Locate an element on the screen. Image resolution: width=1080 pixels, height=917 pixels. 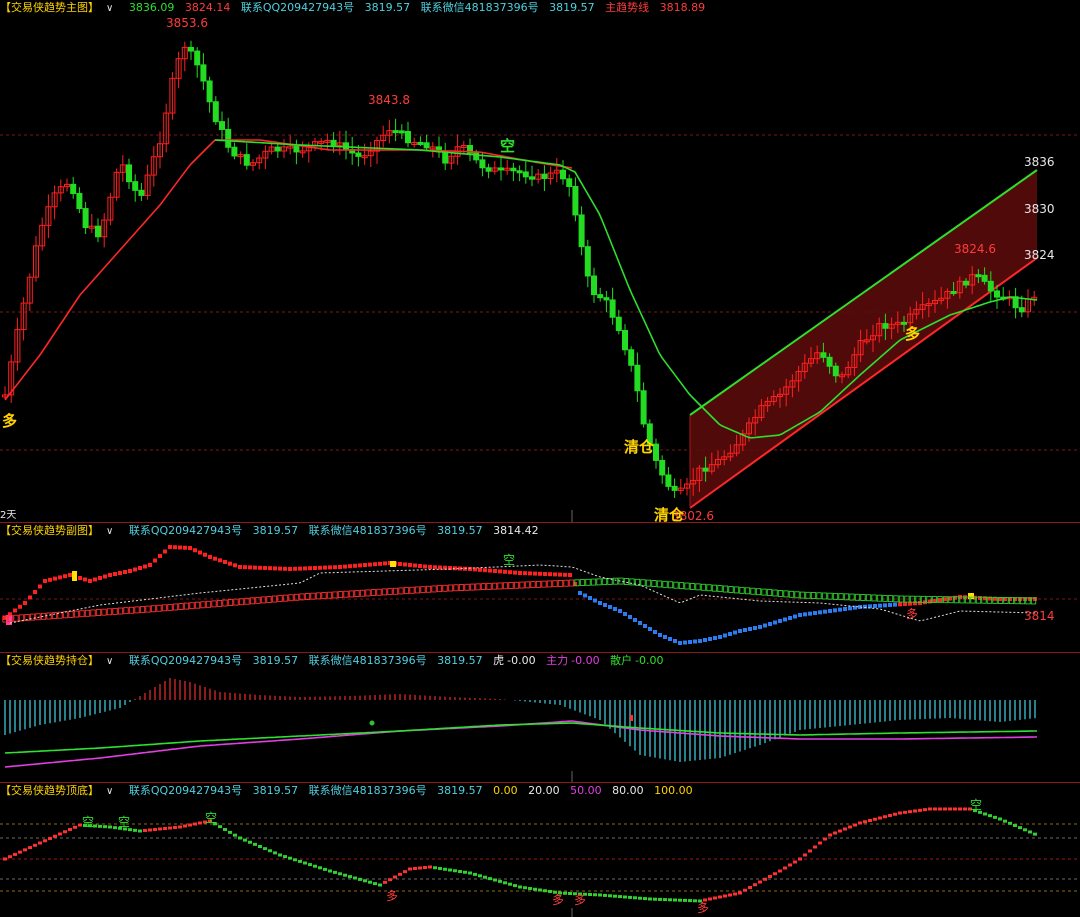
pos-contact-wx: 联系微信481837396号 is located at coordinates (367, 660).